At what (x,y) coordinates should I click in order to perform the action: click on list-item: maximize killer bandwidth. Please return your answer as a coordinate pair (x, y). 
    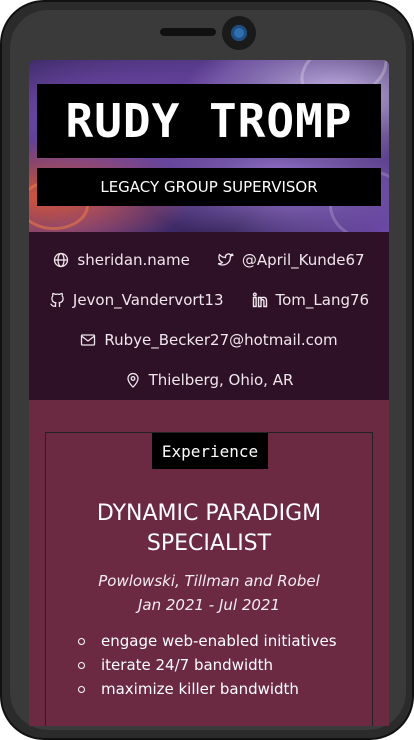
    Looking at the image, I should click on (225, 689).